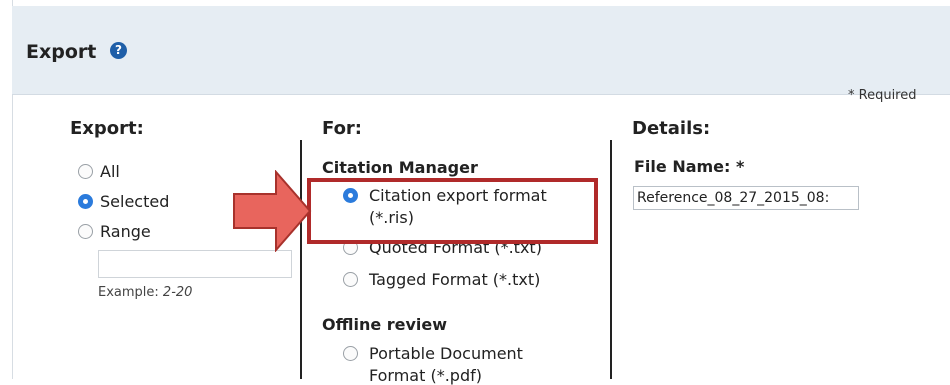  What do you see at coordinates (689, 166) in the screenshot?
I see `file-name-label: File Name: *` at bounding box center [689, 166].